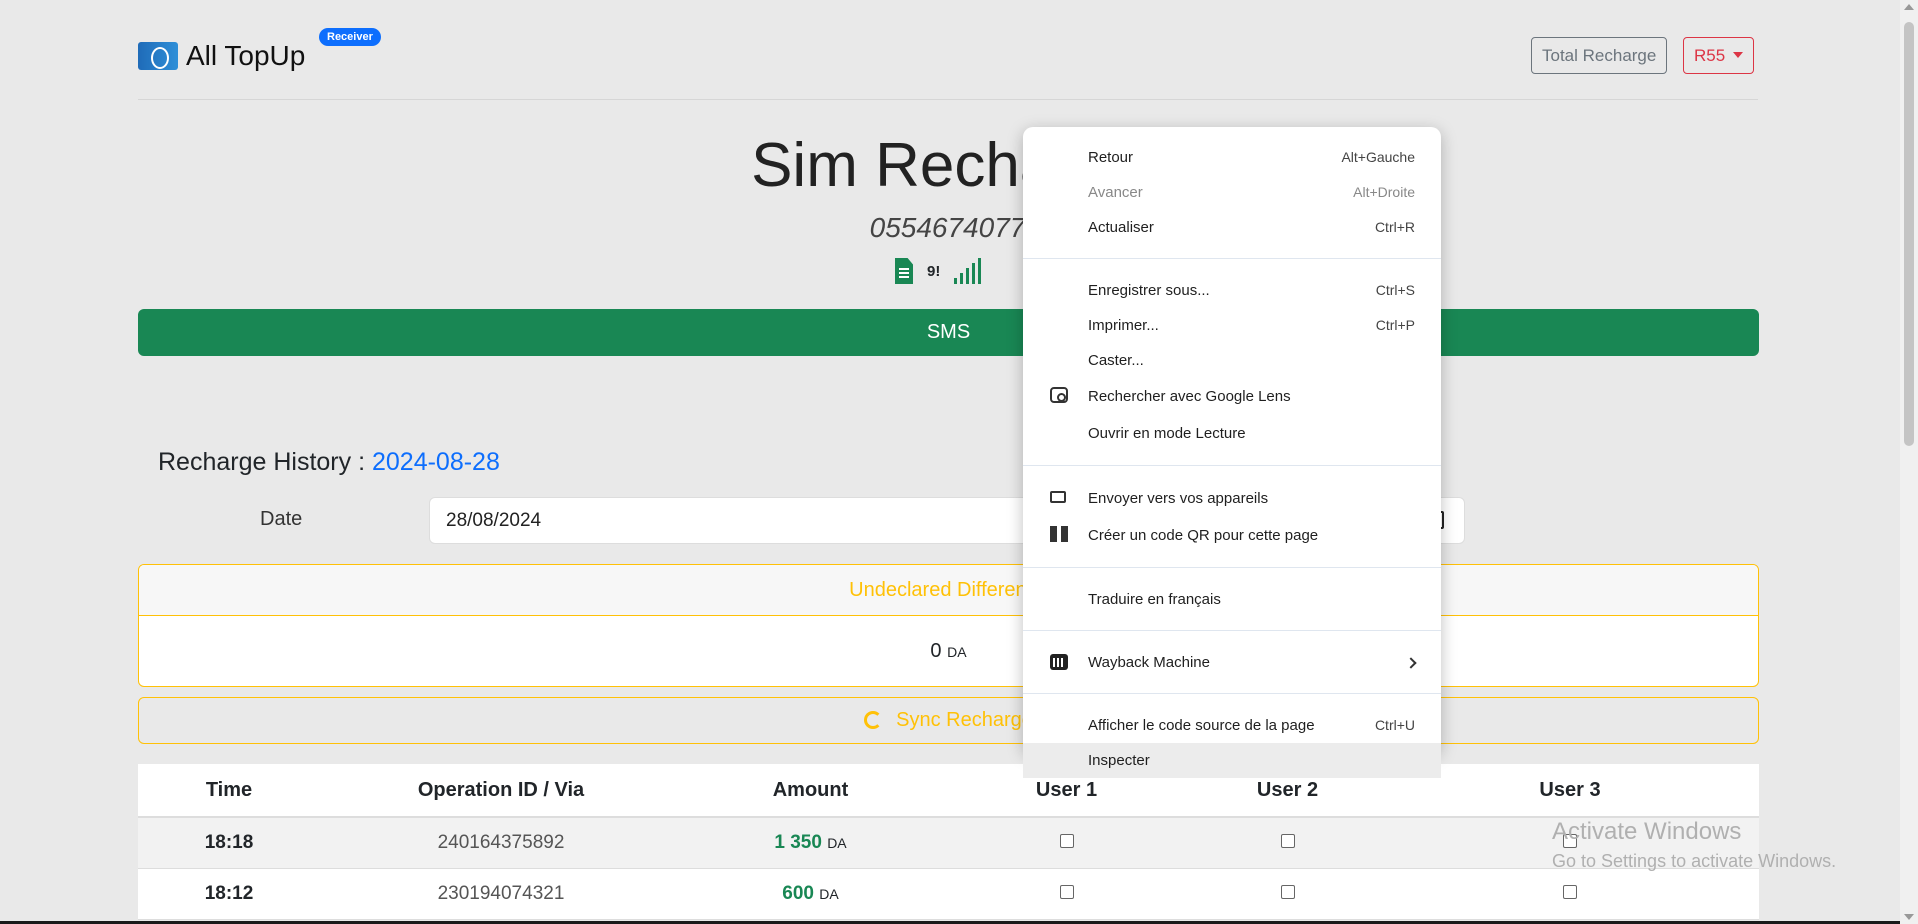 The image size is (1918, 924). I want to click on menu-item-traduire: Traduire en français, so click(1232, 599).